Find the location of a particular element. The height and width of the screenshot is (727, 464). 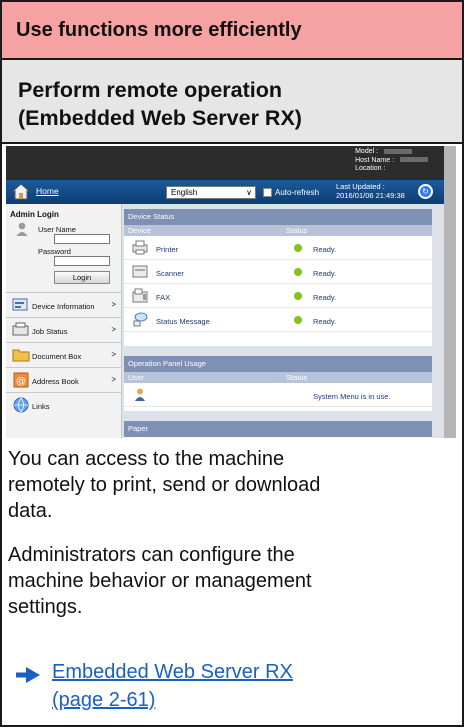

home-icon is located at coordinates (21, 191).